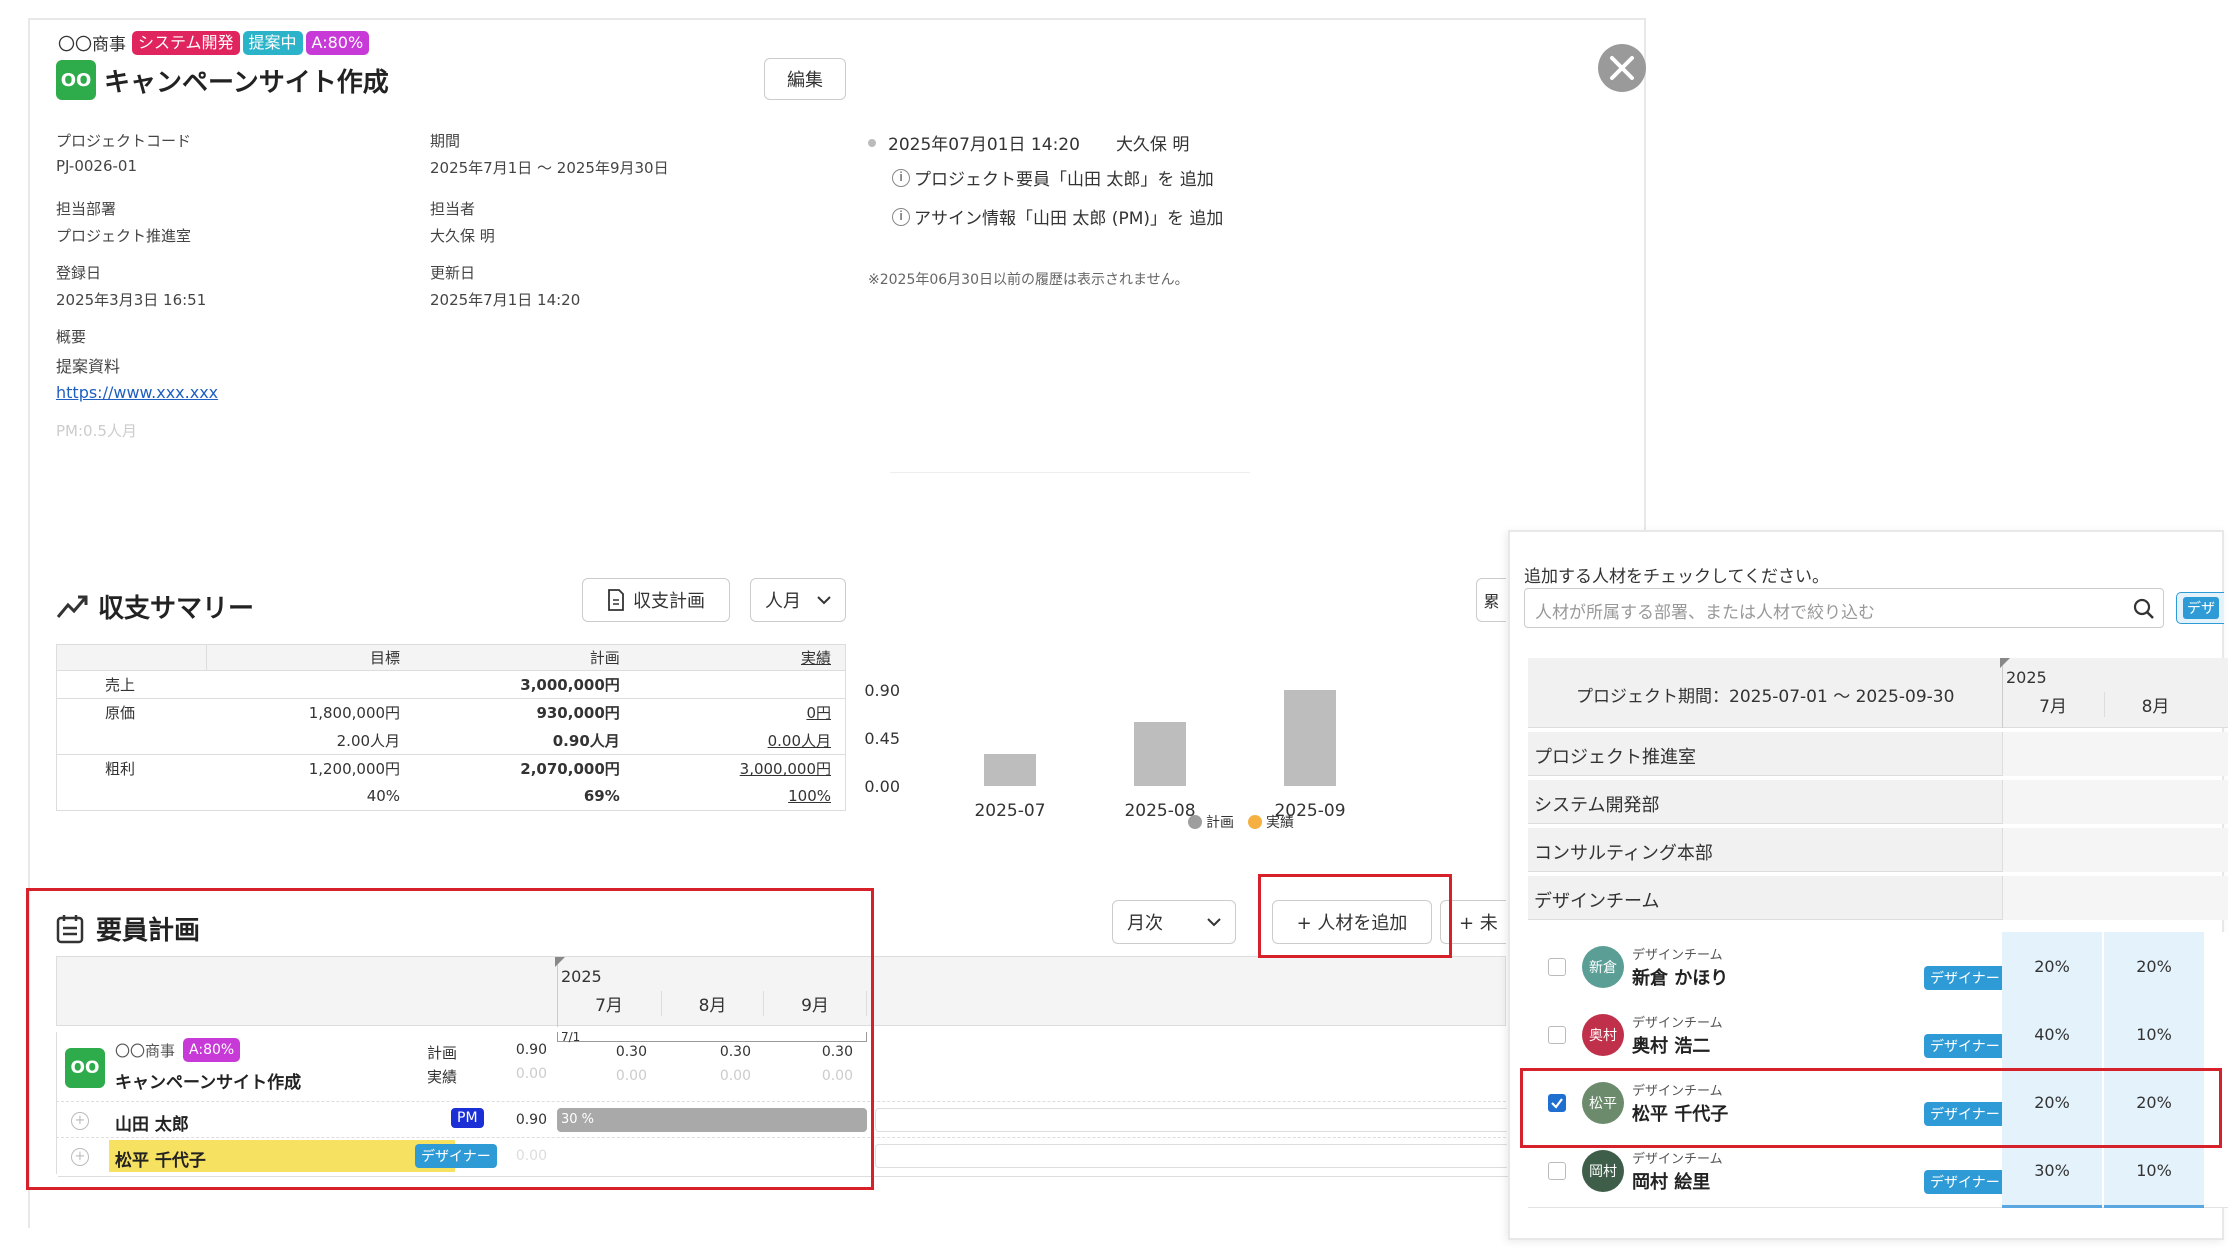  I want to click on summary-row-label: 売上, so click(131, 684).